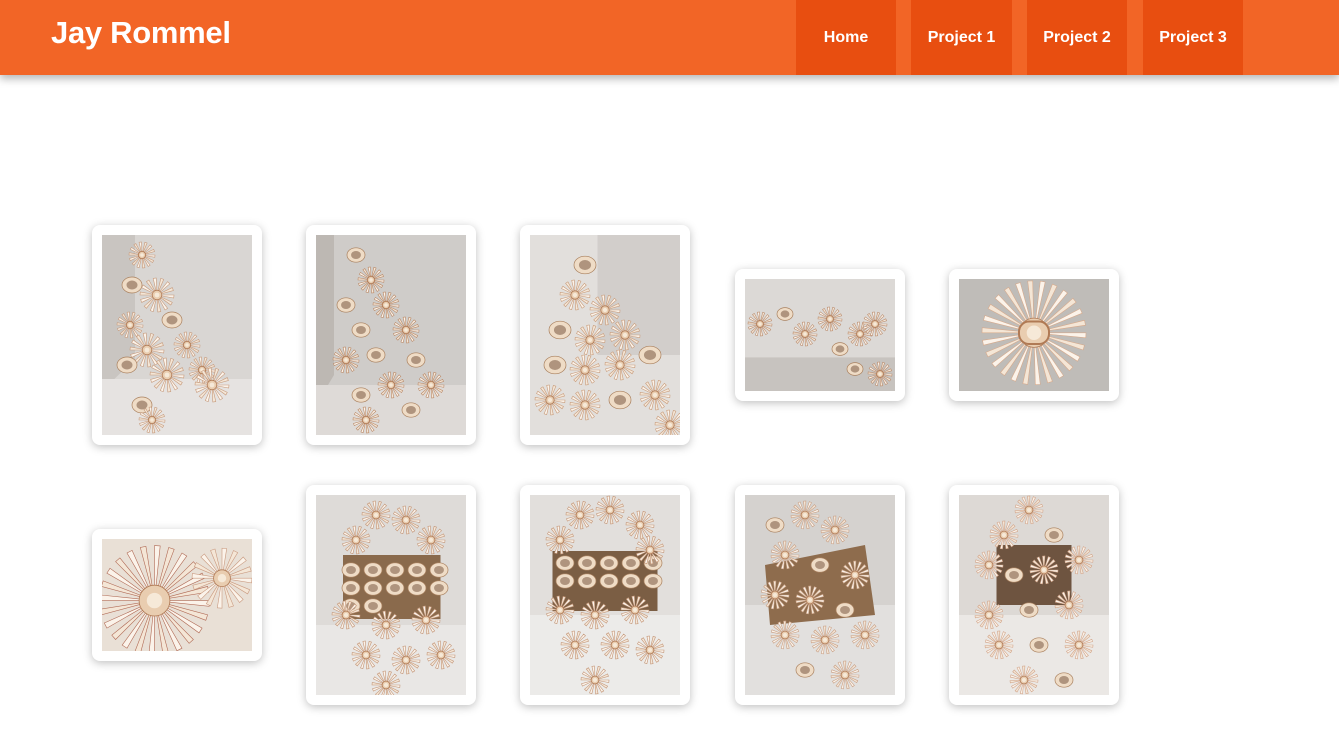 The image size is (1339, 750). I want to click on site-title: Jay Rommel, so click(141, 33).